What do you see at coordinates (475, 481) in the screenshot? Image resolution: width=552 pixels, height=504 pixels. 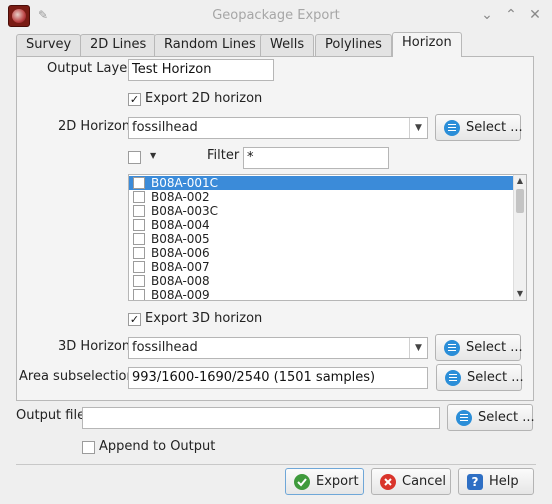 I see `help-icon: ?` at bounding box center [475, 481].